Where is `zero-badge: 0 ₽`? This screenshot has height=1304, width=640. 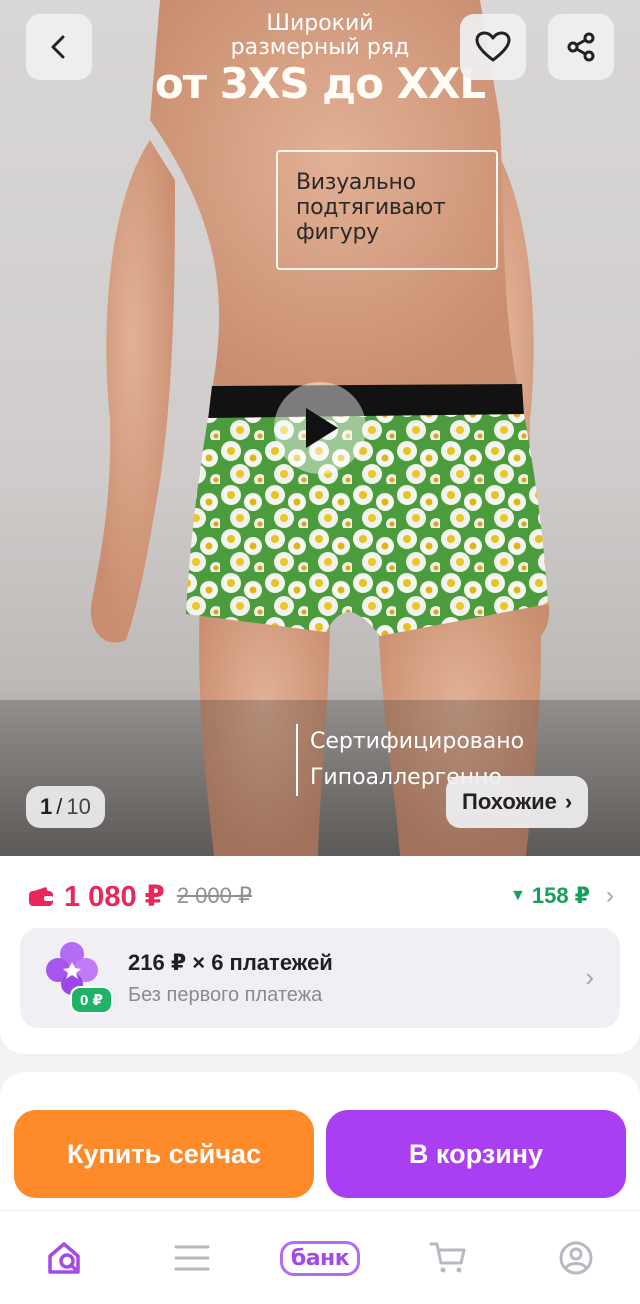
zero-badge: 0 ₽ is located at coordinates (91, 1000).